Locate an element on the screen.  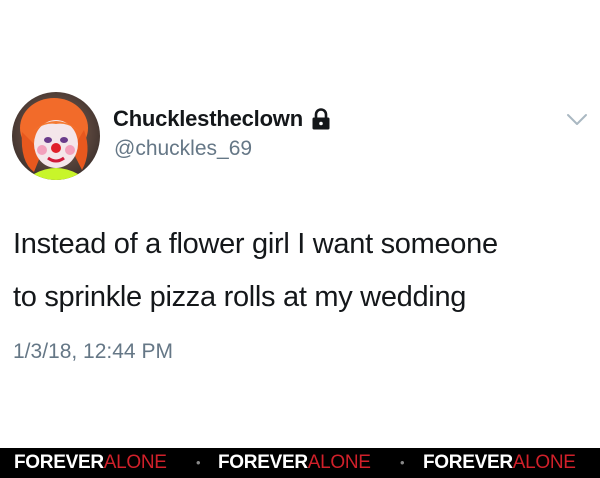
clown-avatar-icon is located at coordinates (56, 136).